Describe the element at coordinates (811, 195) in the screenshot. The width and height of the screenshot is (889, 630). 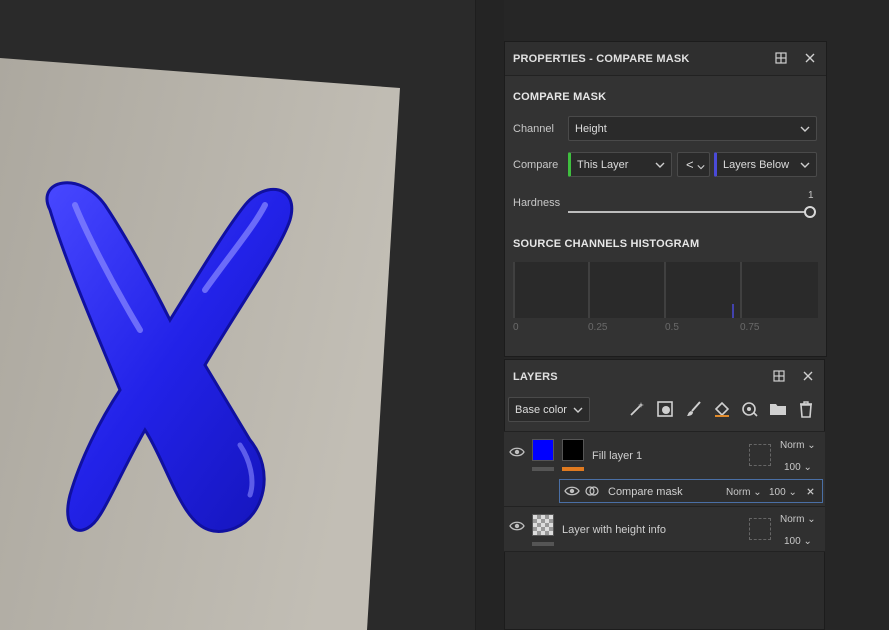
I see `hardness-value: 1` at that location.